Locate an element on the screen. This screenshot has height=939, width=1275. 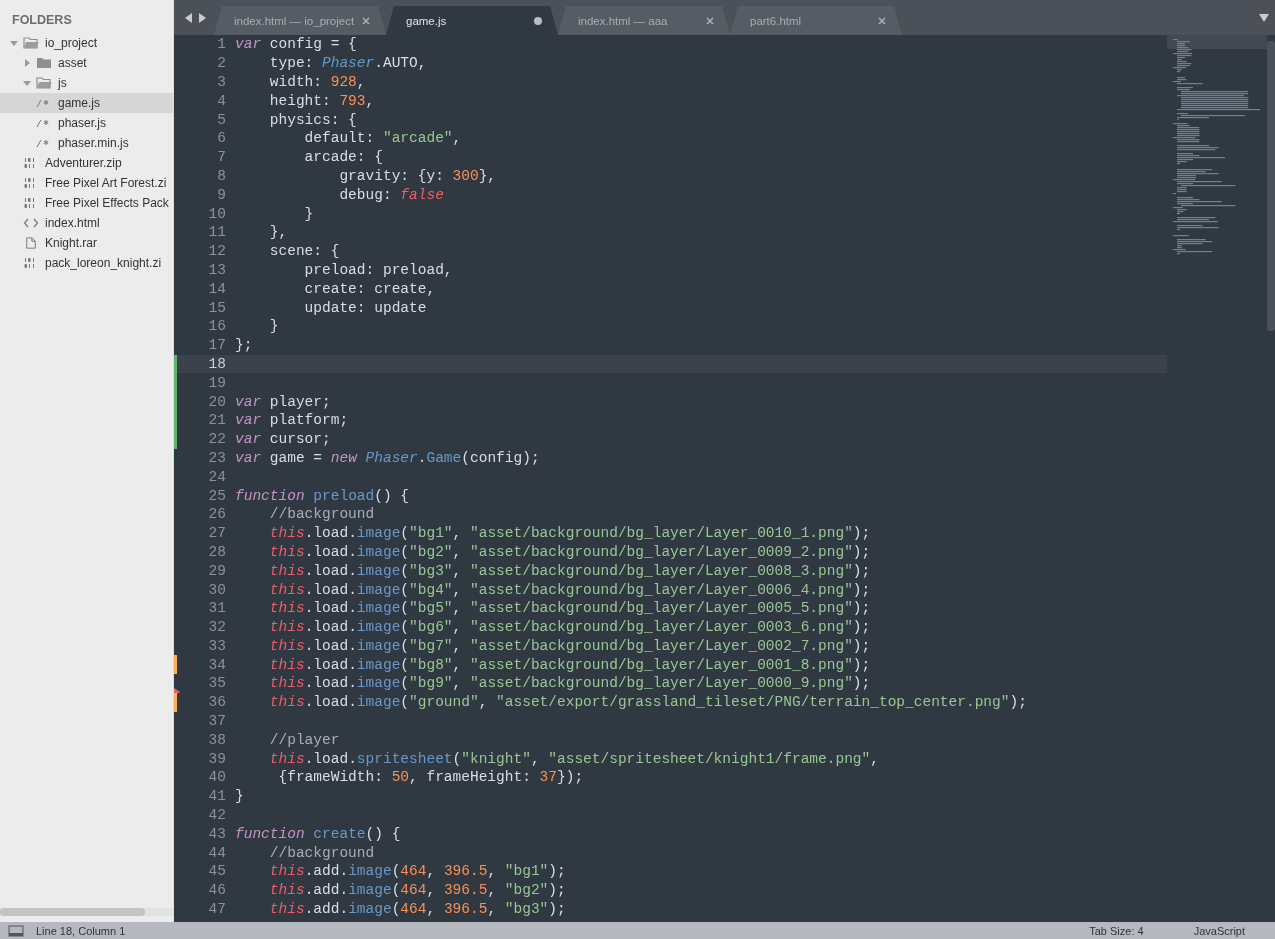
tree-item: index.html is located at coordinates (86, 223).